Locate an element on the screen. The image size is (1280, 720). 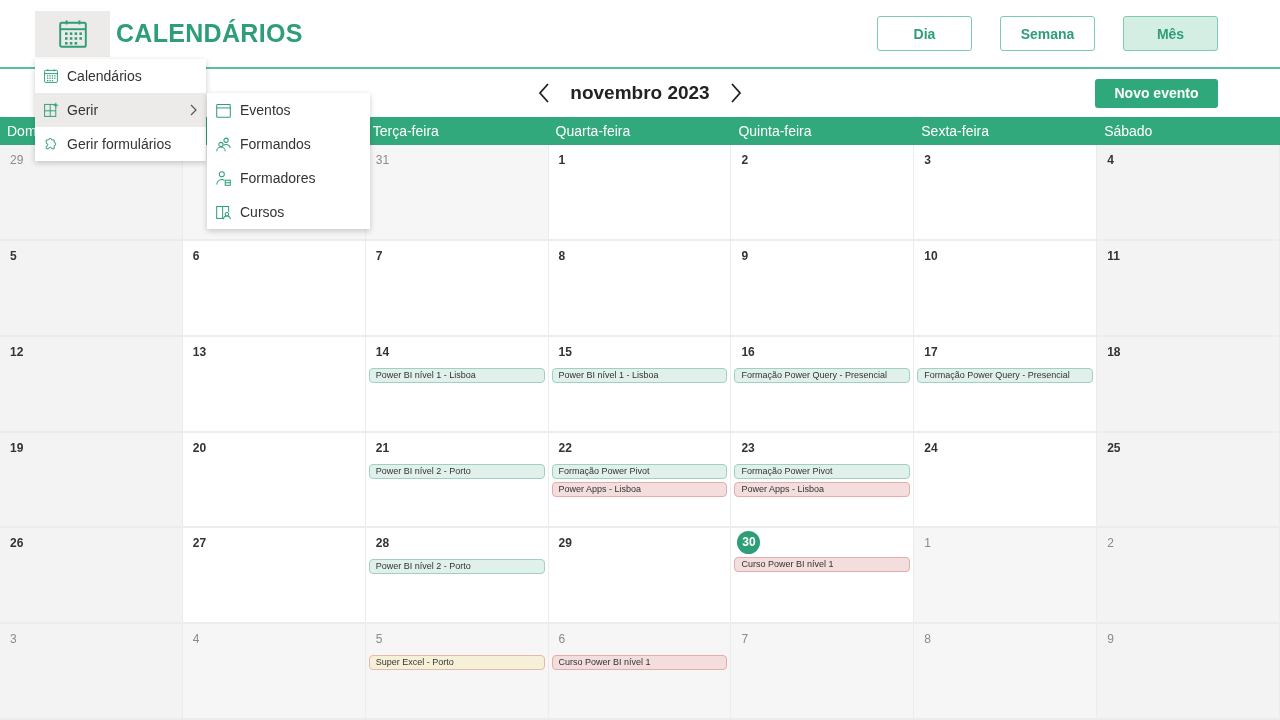
day-number: 11 is located at coordinates (1113, 256).